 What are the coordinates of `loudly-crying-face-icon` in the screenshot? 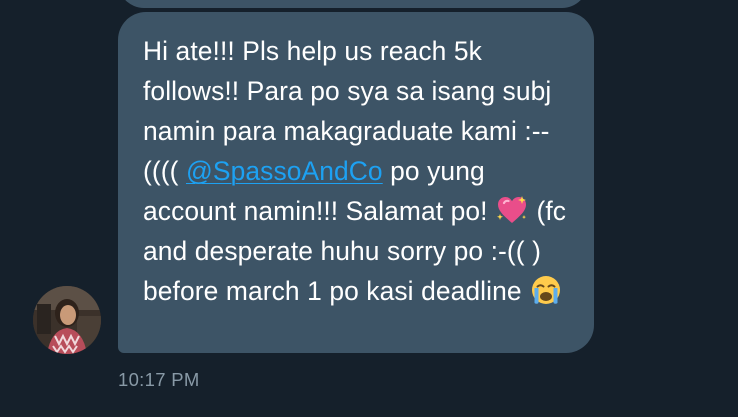 It's located at (546, 290).